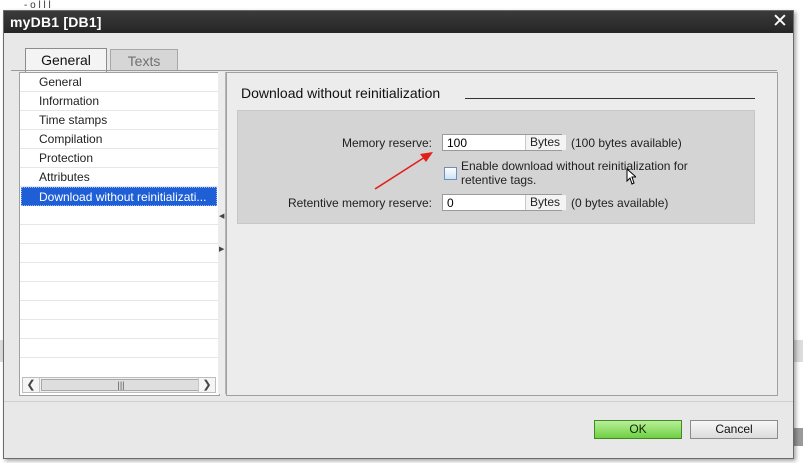 The height and width of the screenshot is (463, 803). What do you see at coordinates (545, 202) in the screenshot?
I see `retentive-reserve-unit: Bytes` at bounding box center [545, 202].